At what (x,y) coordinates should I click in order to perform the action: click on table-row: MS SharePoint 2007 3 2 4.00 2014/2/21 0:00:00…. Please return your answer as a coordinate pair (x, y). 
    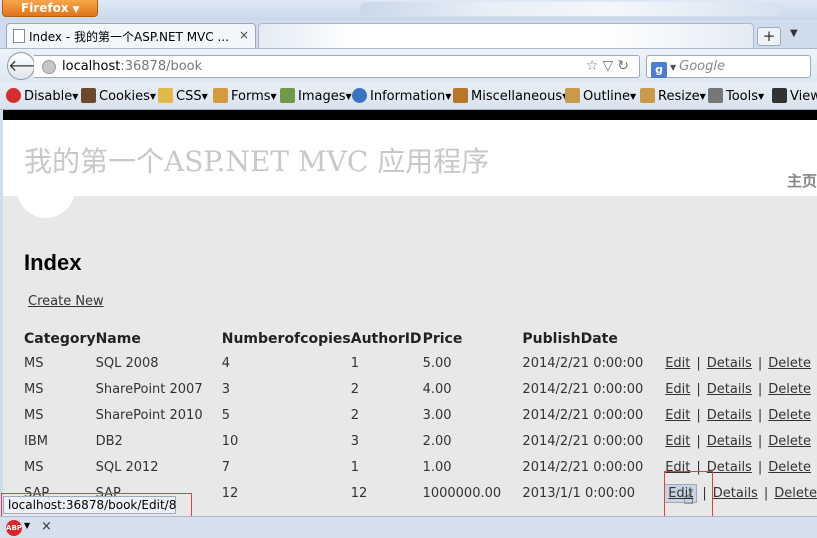
    Looking at the image, I should click on (420, 389).